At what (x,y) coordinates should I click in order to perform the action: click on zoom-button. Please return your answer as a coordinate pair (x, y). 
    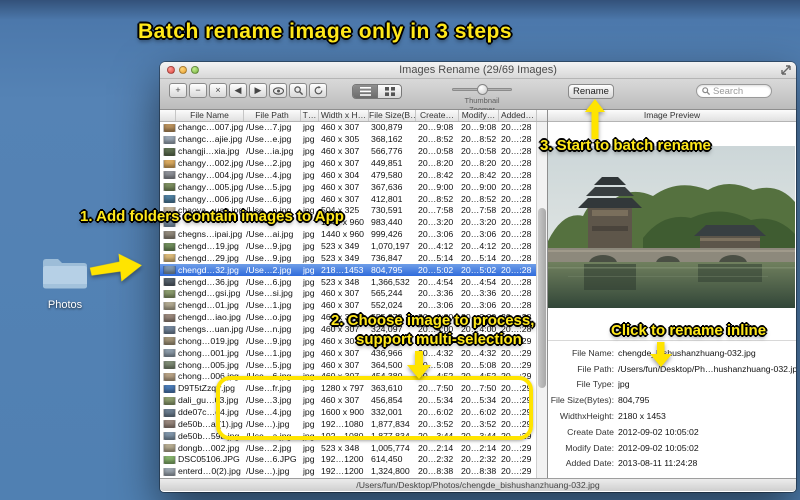
    Looking at the image, I should click on (195, 70).